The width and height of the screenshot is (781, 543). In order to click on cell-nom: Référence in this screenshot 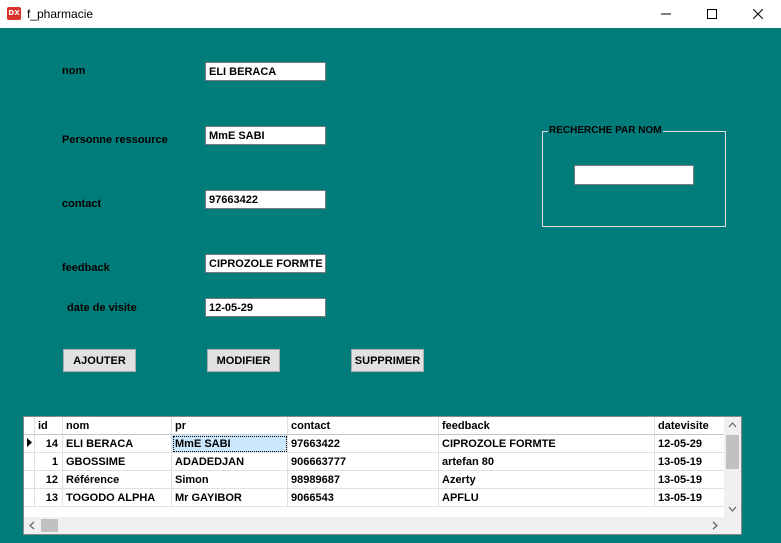, I will do `click(117, 479)`.